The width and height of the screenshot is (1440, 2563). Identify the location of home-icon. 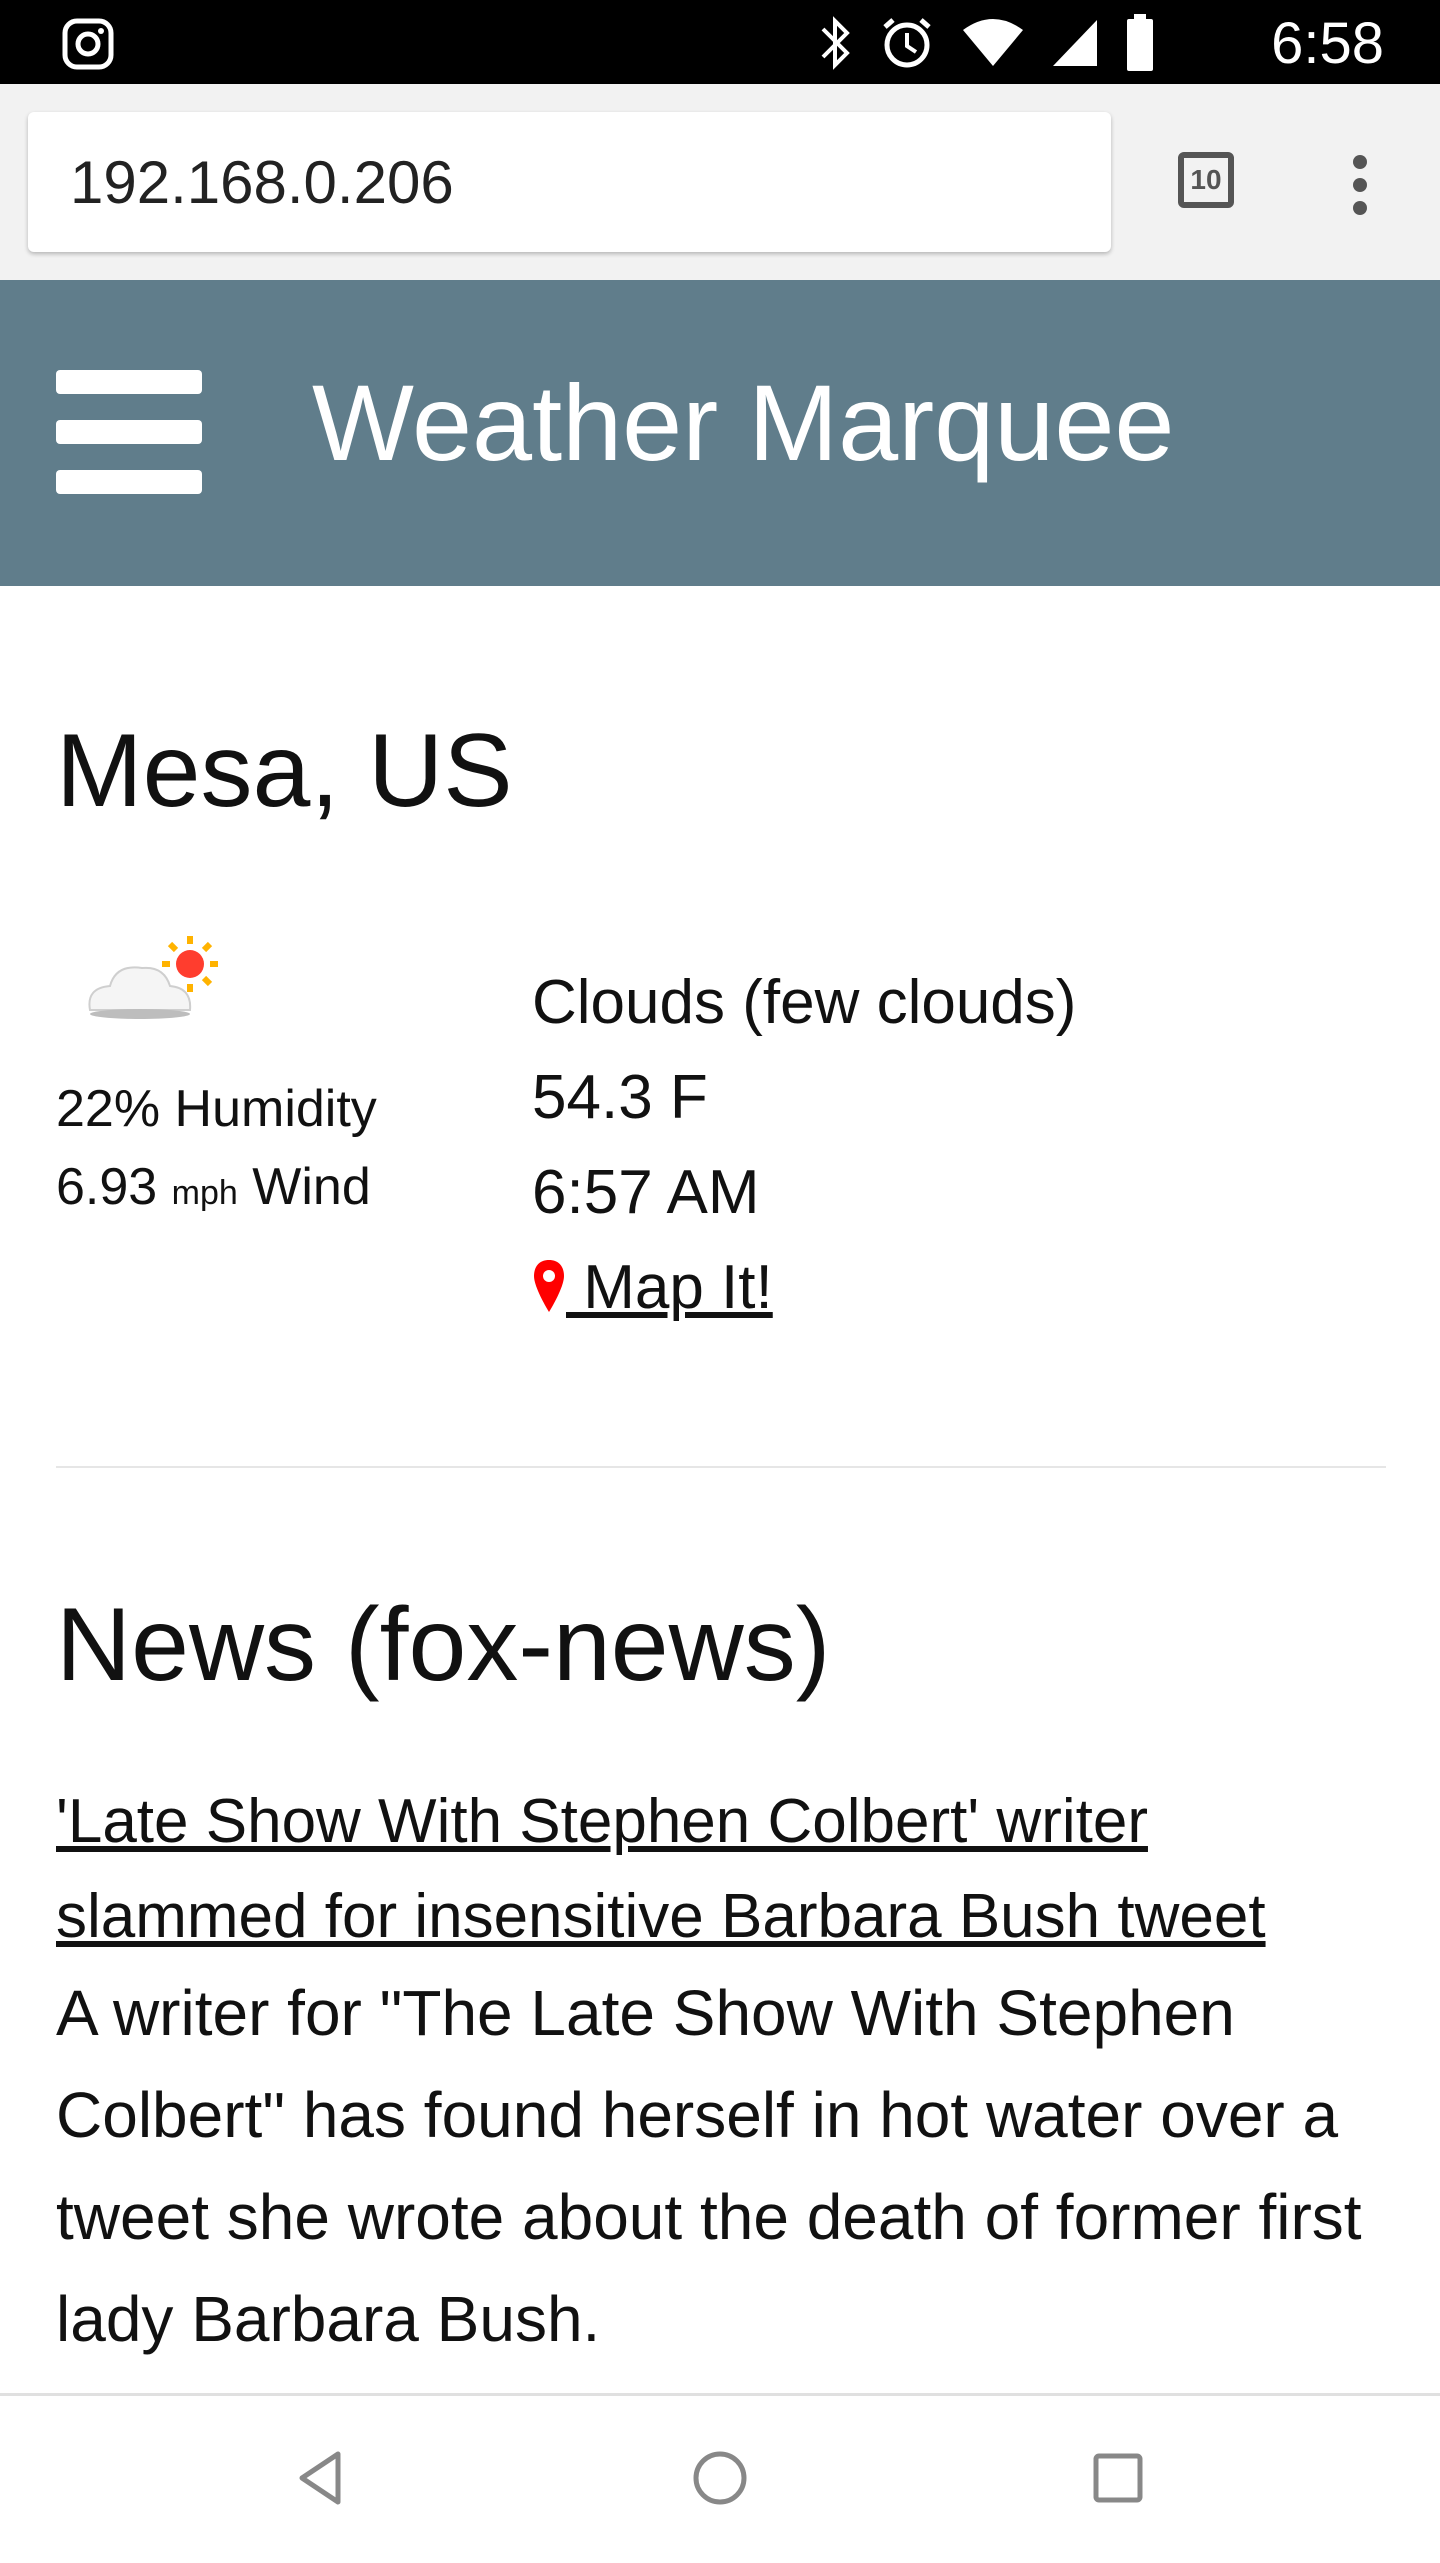
(720, 2478).